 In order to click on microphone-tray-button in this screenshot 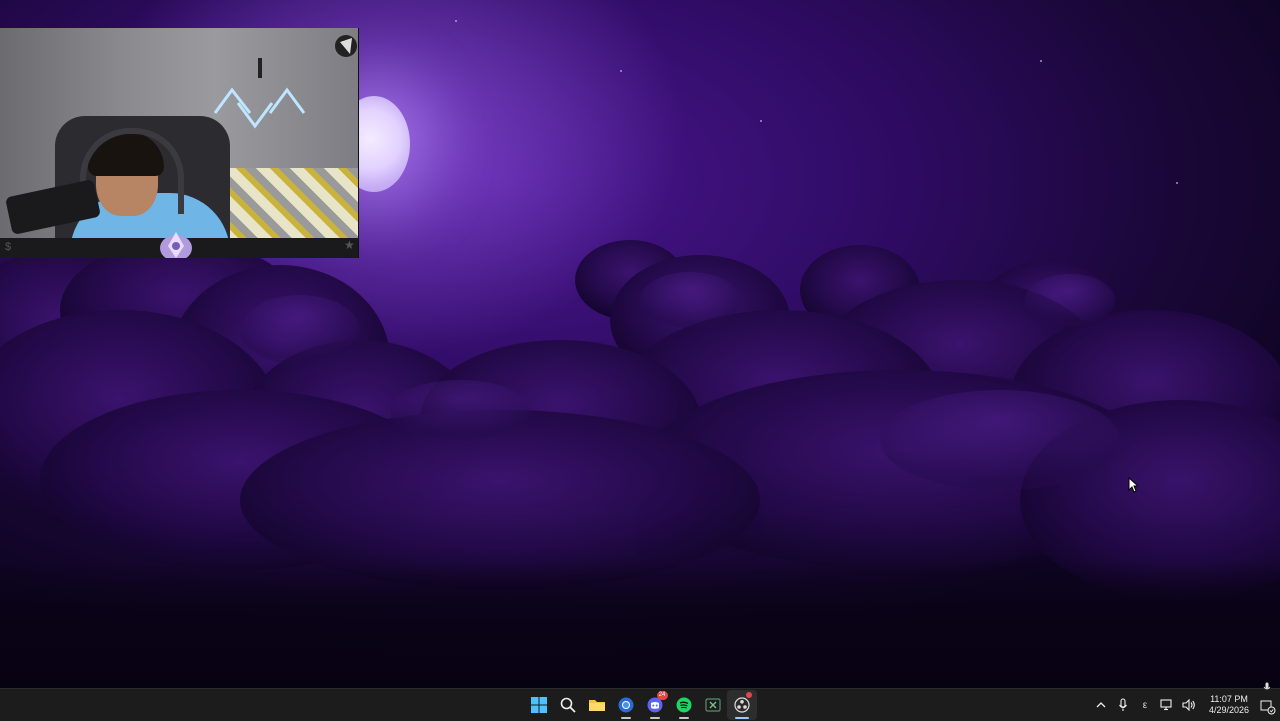, I will do `click(1123, 705)`.